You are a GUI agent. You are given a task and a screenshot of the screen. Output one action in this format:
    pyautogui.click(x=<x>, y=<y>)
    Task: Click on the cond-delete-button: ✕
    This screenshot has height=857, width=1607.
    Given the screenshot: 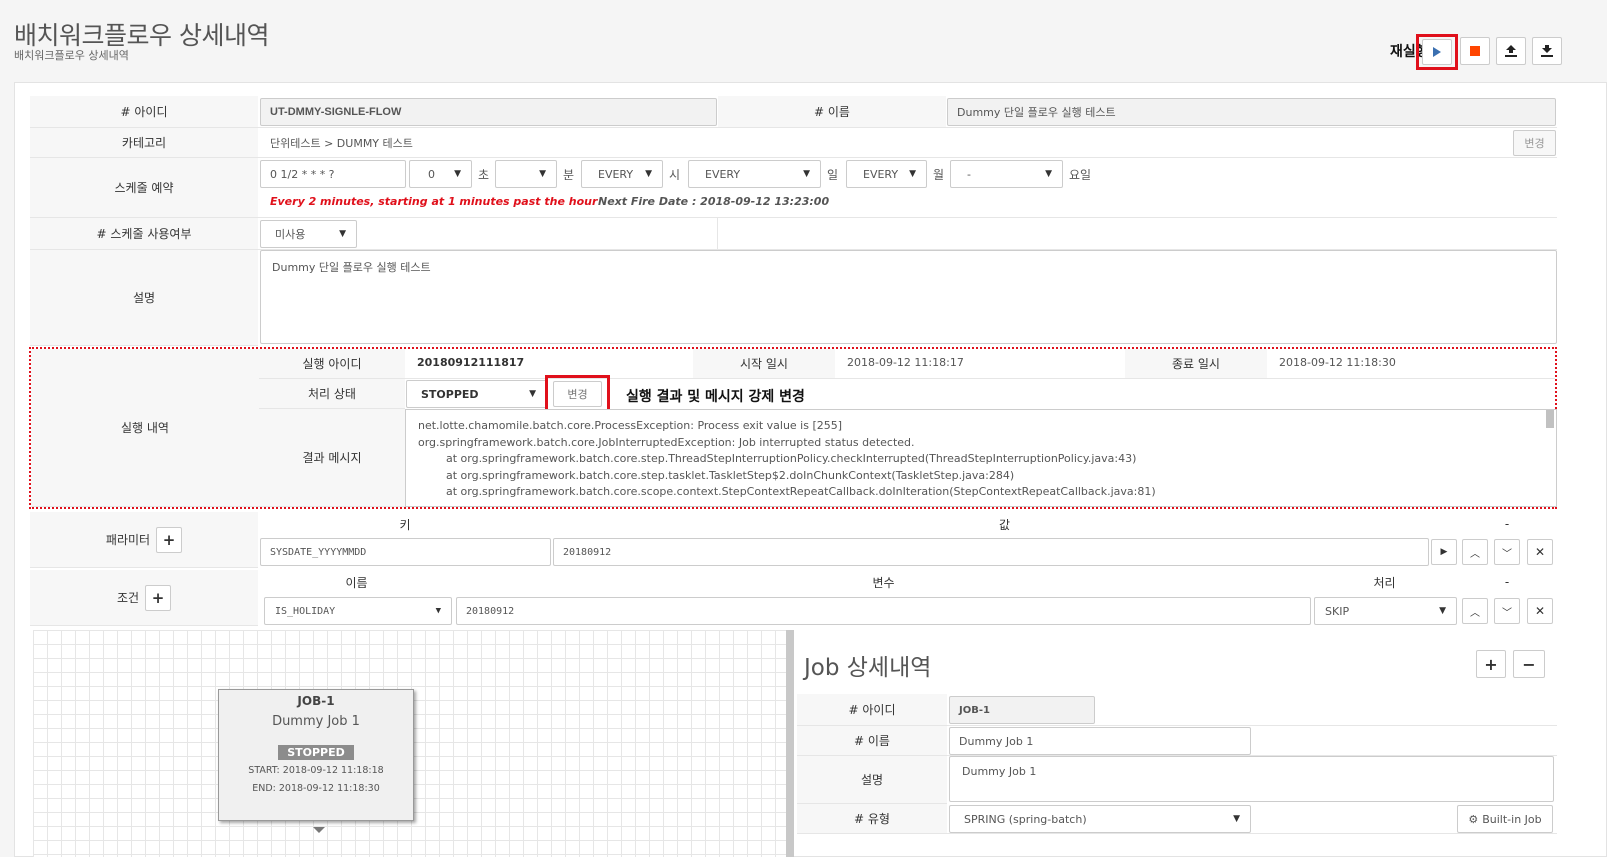 What is the action you would take?
    pyautogui.click(x=1540, y=611)
    